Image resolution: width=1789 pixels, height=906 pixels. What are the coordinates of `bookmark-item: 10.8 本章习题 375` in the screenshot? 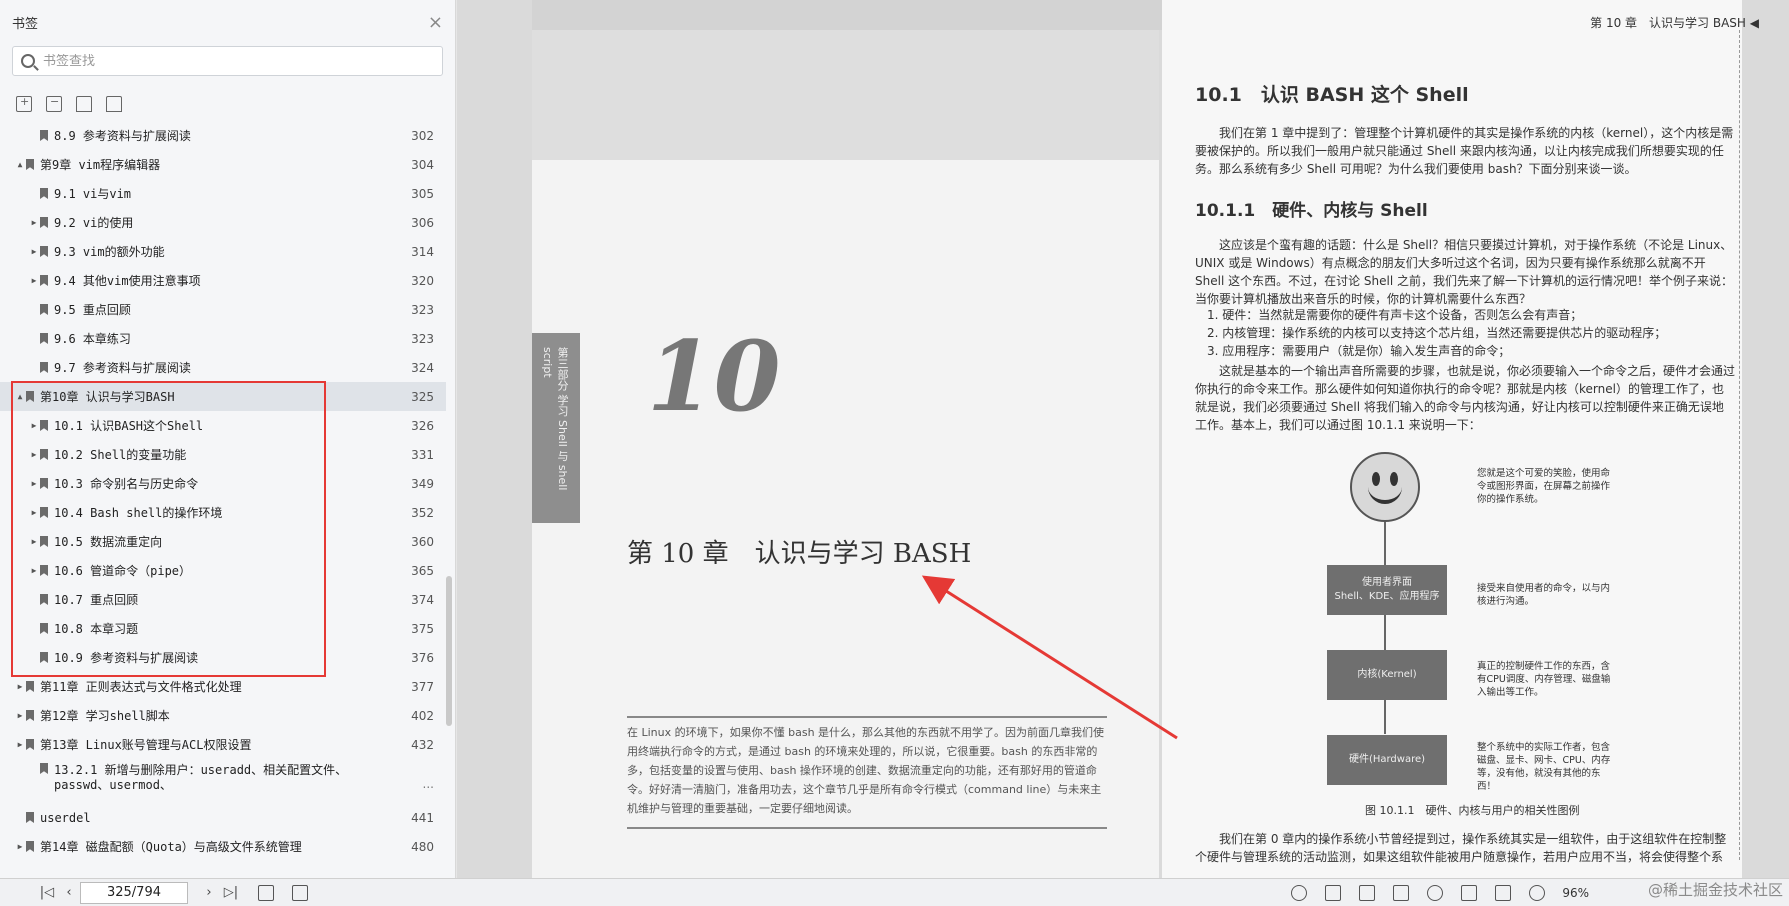 It's located at (223, 628).